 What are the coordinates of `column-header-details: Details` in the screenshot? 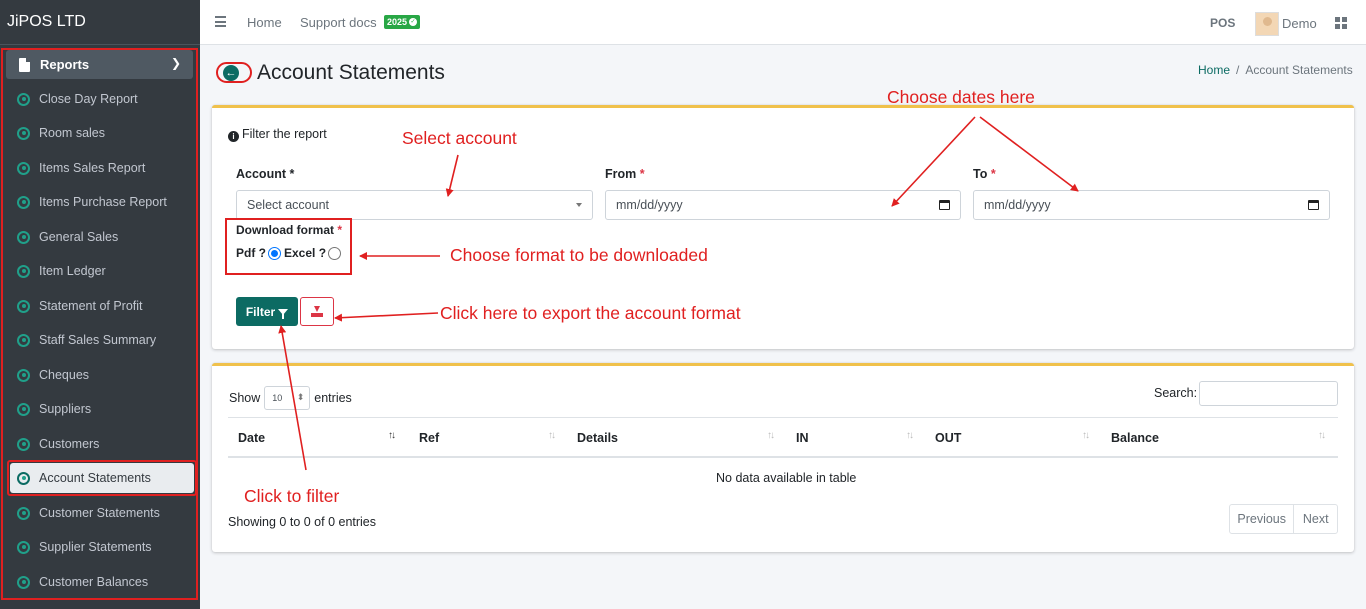 It's located at (597, 438).